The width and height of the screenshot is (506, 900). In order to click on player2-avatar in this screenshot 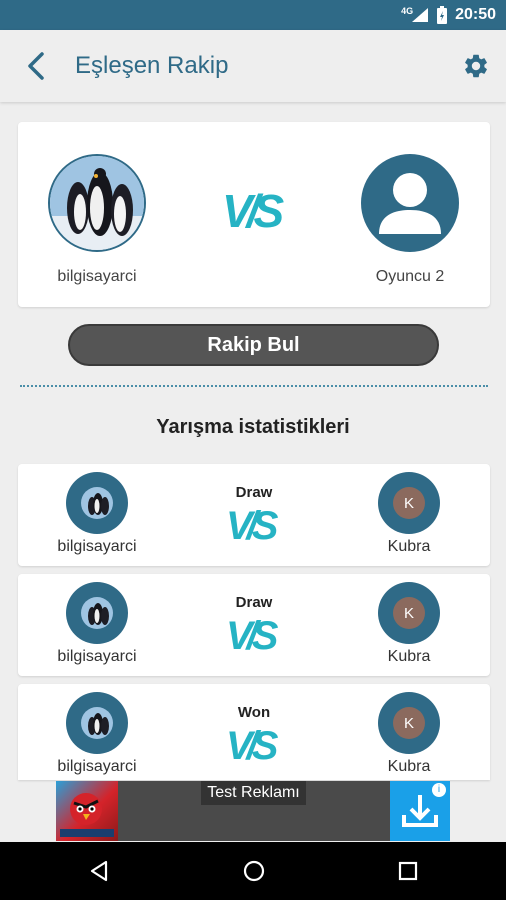, I will do `click(410, 203)`.